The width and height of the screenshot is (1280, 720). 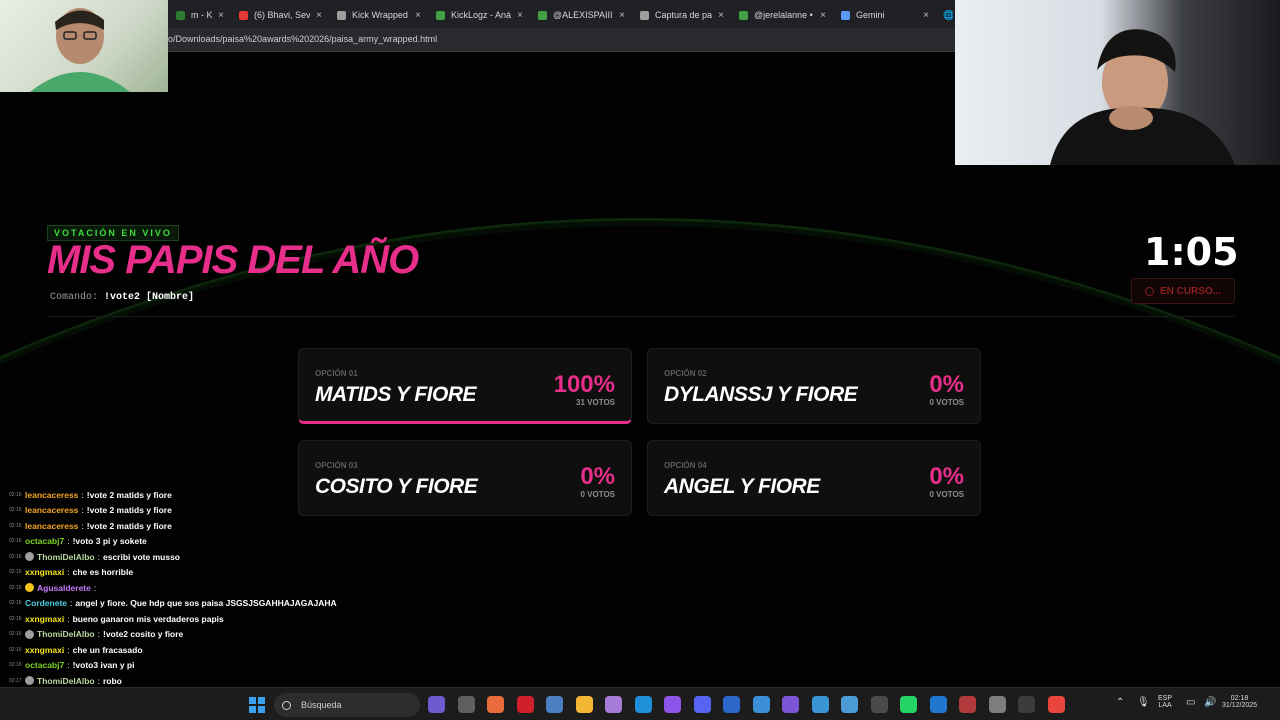 What do you see at coordinates (1165, 698) in the screenshot?
I see `language-code: ESP` at bounding box center [1165, 698].